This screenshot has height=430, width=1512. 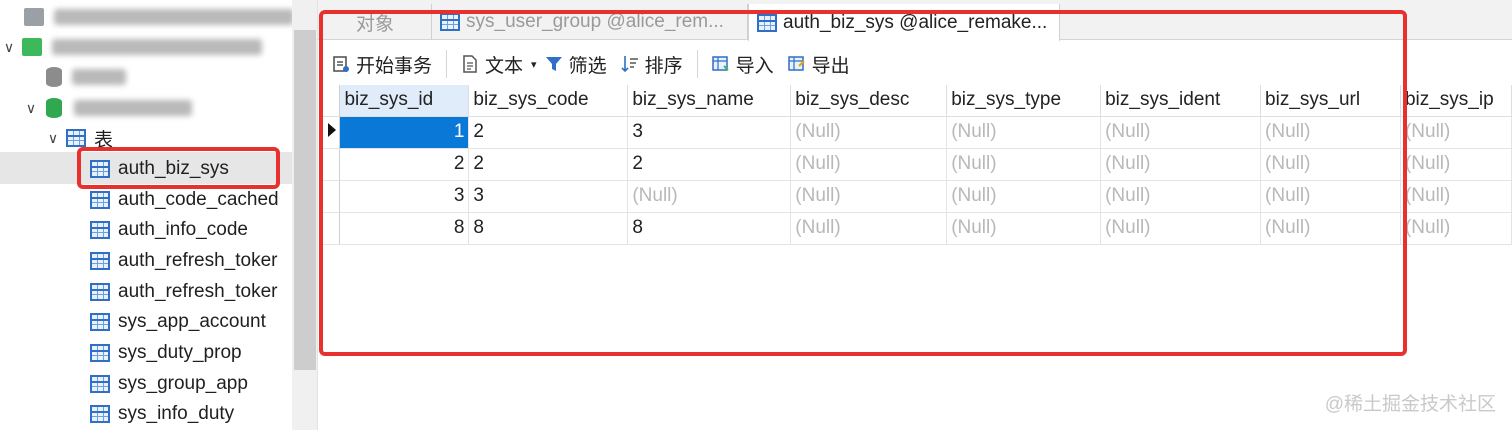 What do you see at coordinates (915, 395) in the screenshot?
I see `grid-empty-area: @稀土掘金技术社区` at bounding box center [915, 395].